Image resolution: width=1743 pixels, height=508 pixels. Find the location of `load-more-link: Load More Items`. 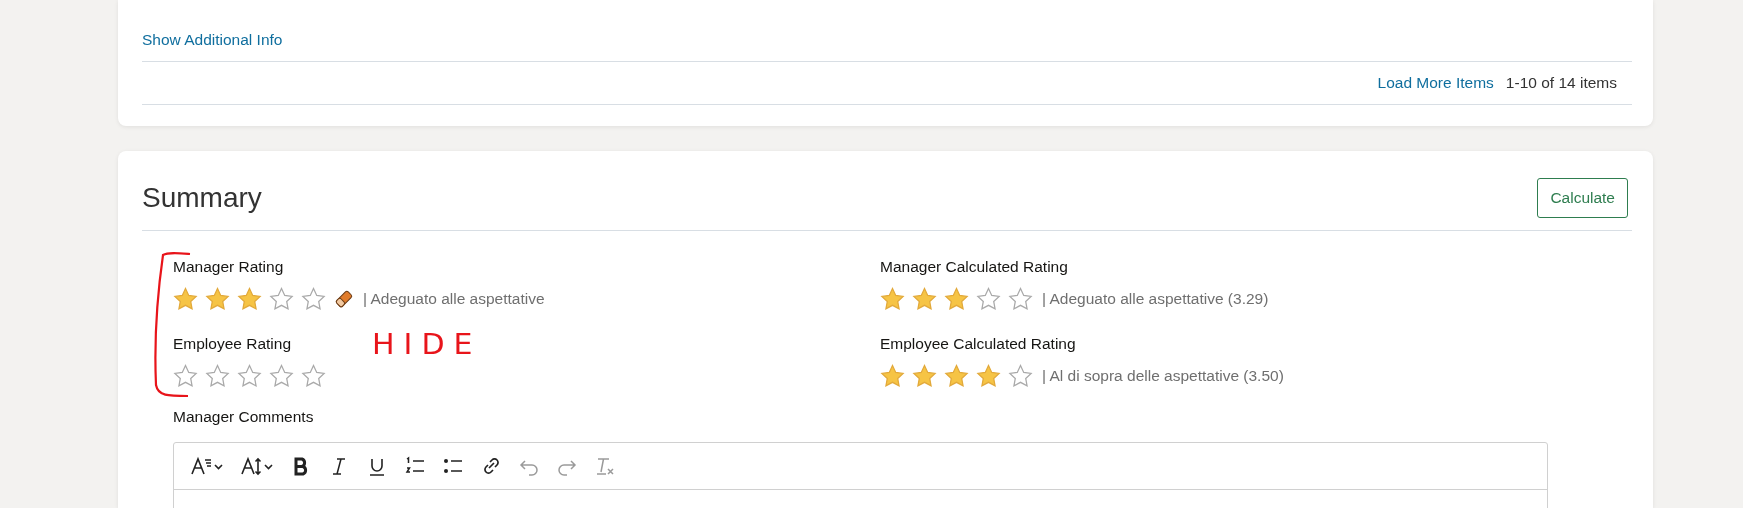

load-more-link: Load More Items is located at coordinates (1435, 83).